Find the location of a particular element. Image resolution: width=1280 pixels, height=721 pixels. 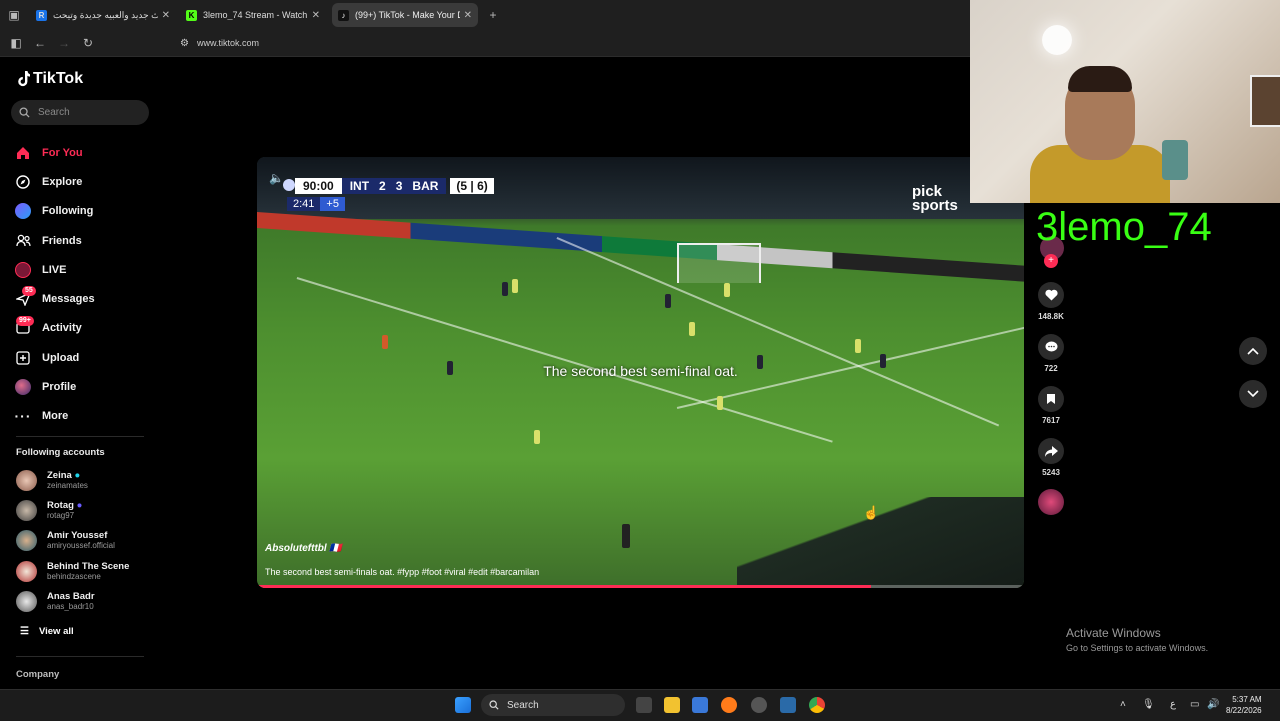

account-item-zeina: Zeina ● zeinamates is located at coordinates (86, 480).